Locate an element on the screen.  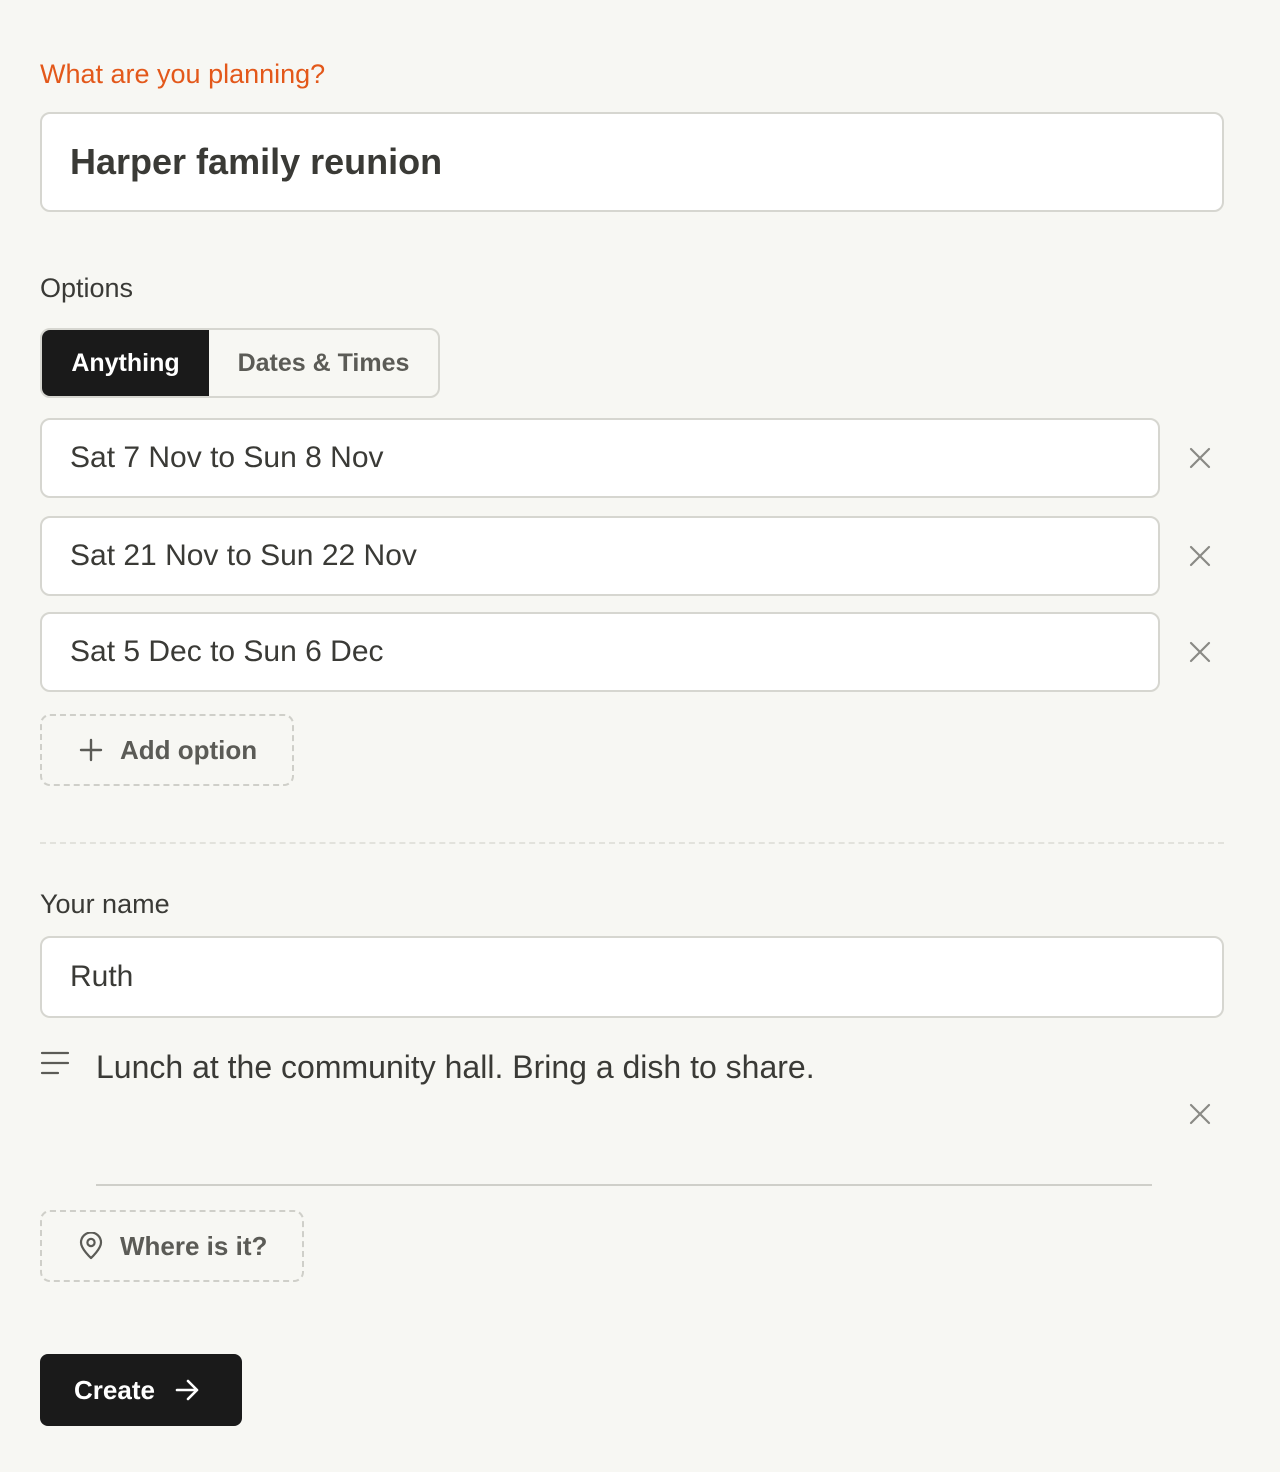
create-button: Create is located at coordinates (141, 1390).